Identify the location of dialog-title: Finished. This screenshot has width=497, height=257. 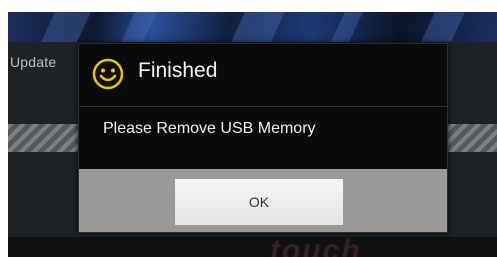
(178, 70).